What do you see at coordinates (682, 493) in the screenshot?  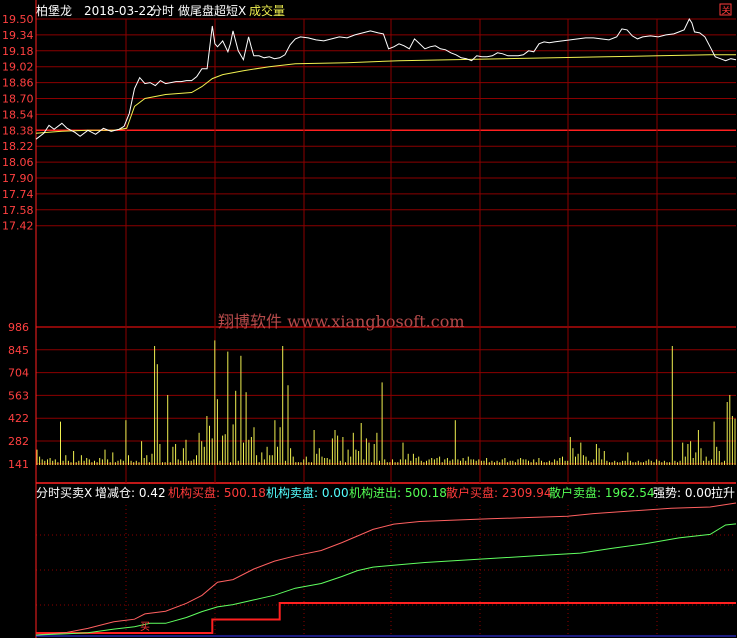 I see `sub-header-item: 强势: 0.00` at bounding box center [682, 493].